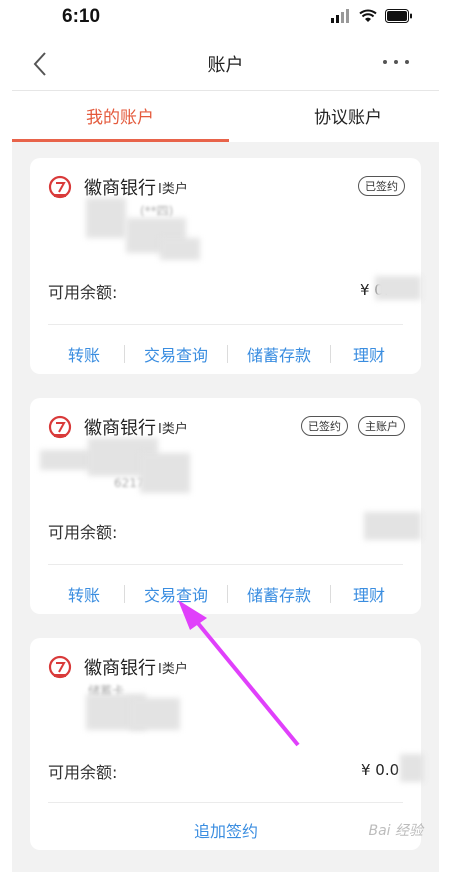 This screenshot has height=877, width=451. Describe the element at coordinates (398, 16) in the screenshot. I see `battery-icon` at that location.